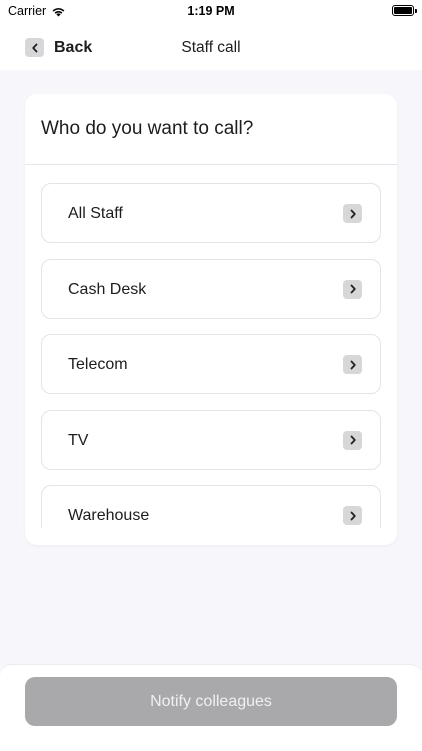 This screenshot has height=751, width=422. What do you see at coordinates (211, 288) in the screenshot?
I see `option-cash-desk: Cash Desk` at bounding box center [211, 288].